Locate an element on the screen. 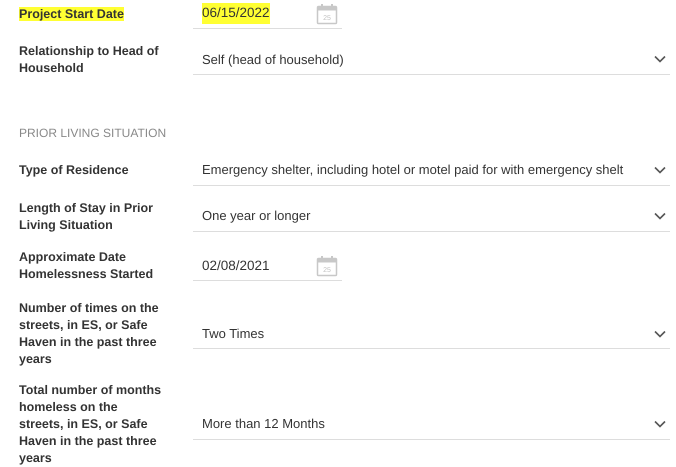  dropdown-field: Emergency shelter, including hotel or motel paid for with emergency shelt is located at coordinates (431, 171).